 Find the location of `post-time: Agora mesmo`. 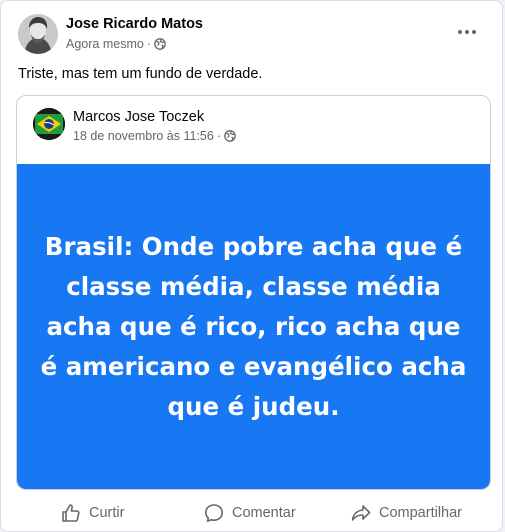

post-time: Agora mesmo is located at coordinates (105, 44).